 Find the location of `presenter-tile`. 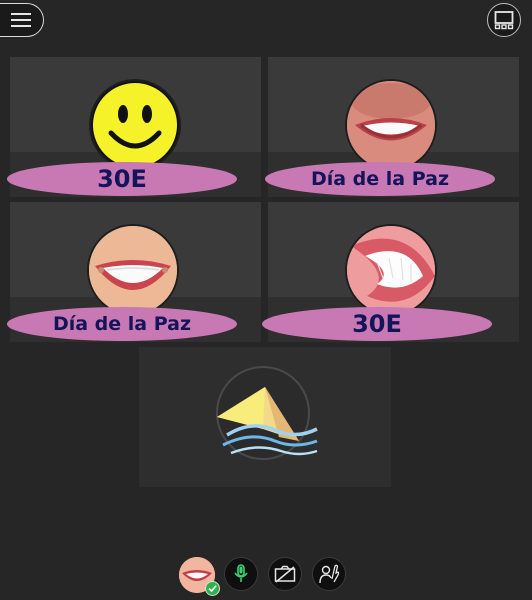

presenter-tile is located at coordinates (265, 417).